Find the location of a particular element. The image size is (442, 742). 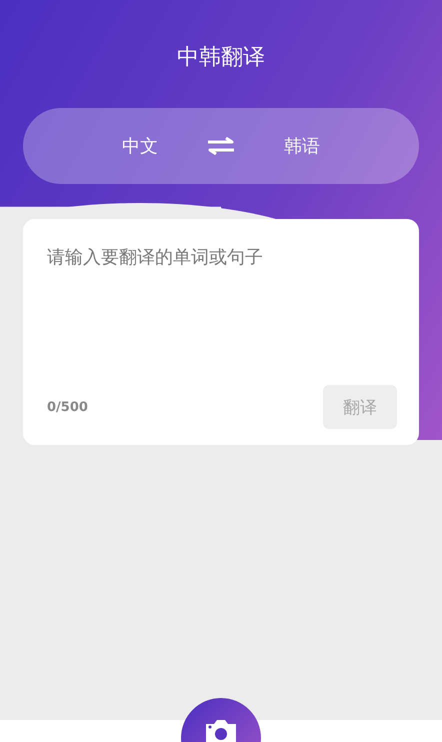

source-language: 中文 is located at coordinates (140, 146).